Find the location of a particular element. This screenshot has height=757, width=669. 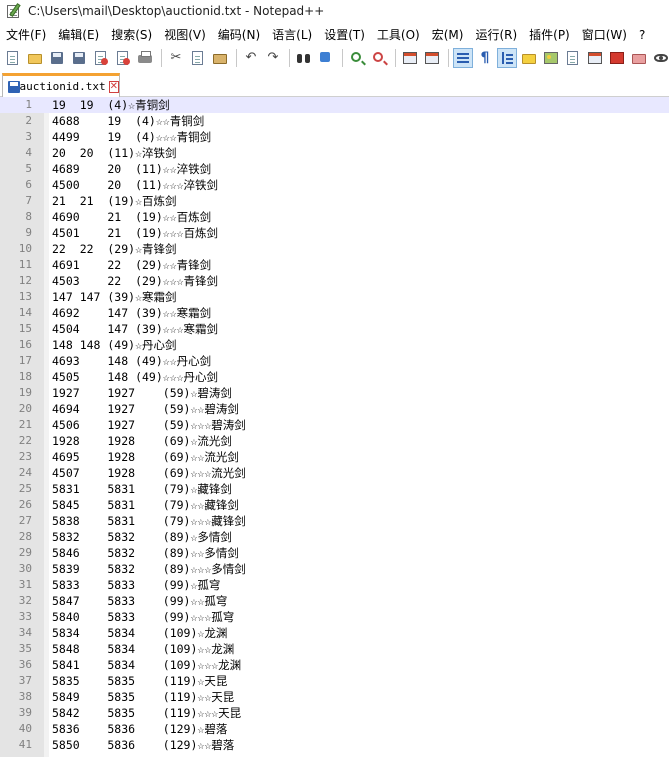

editor-line: 27 5838 5831 (79)☆☆☆藏锋剑 is located at coordinates (334, 521).